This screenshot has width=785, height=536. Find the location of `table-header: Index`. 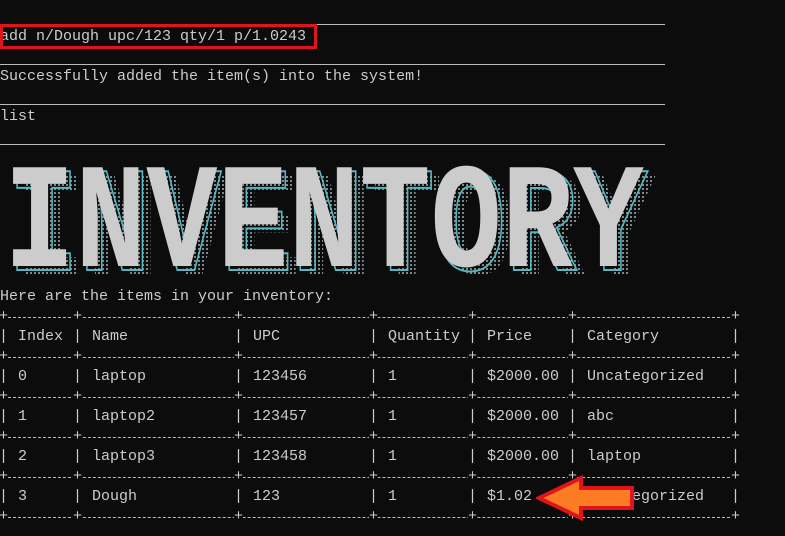

table-header: Index is located at coordinates (41, 336).